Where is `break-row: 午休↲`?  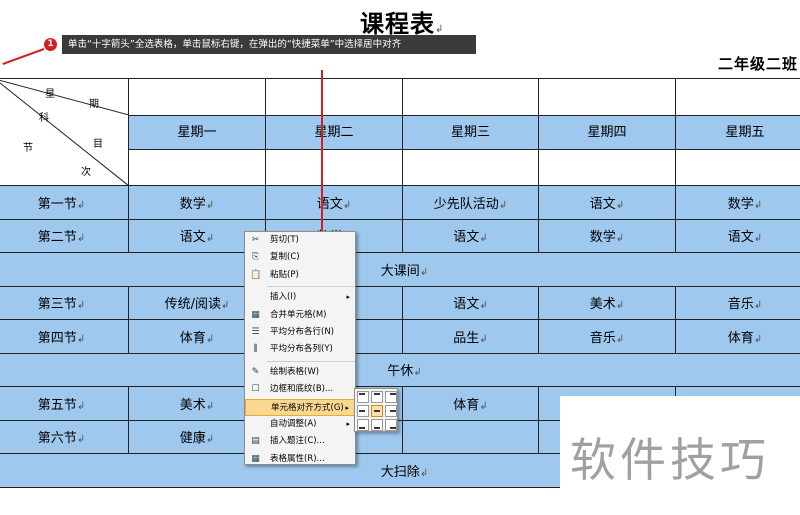 break-row: 午休↲ is located at coordinates (400, 369).